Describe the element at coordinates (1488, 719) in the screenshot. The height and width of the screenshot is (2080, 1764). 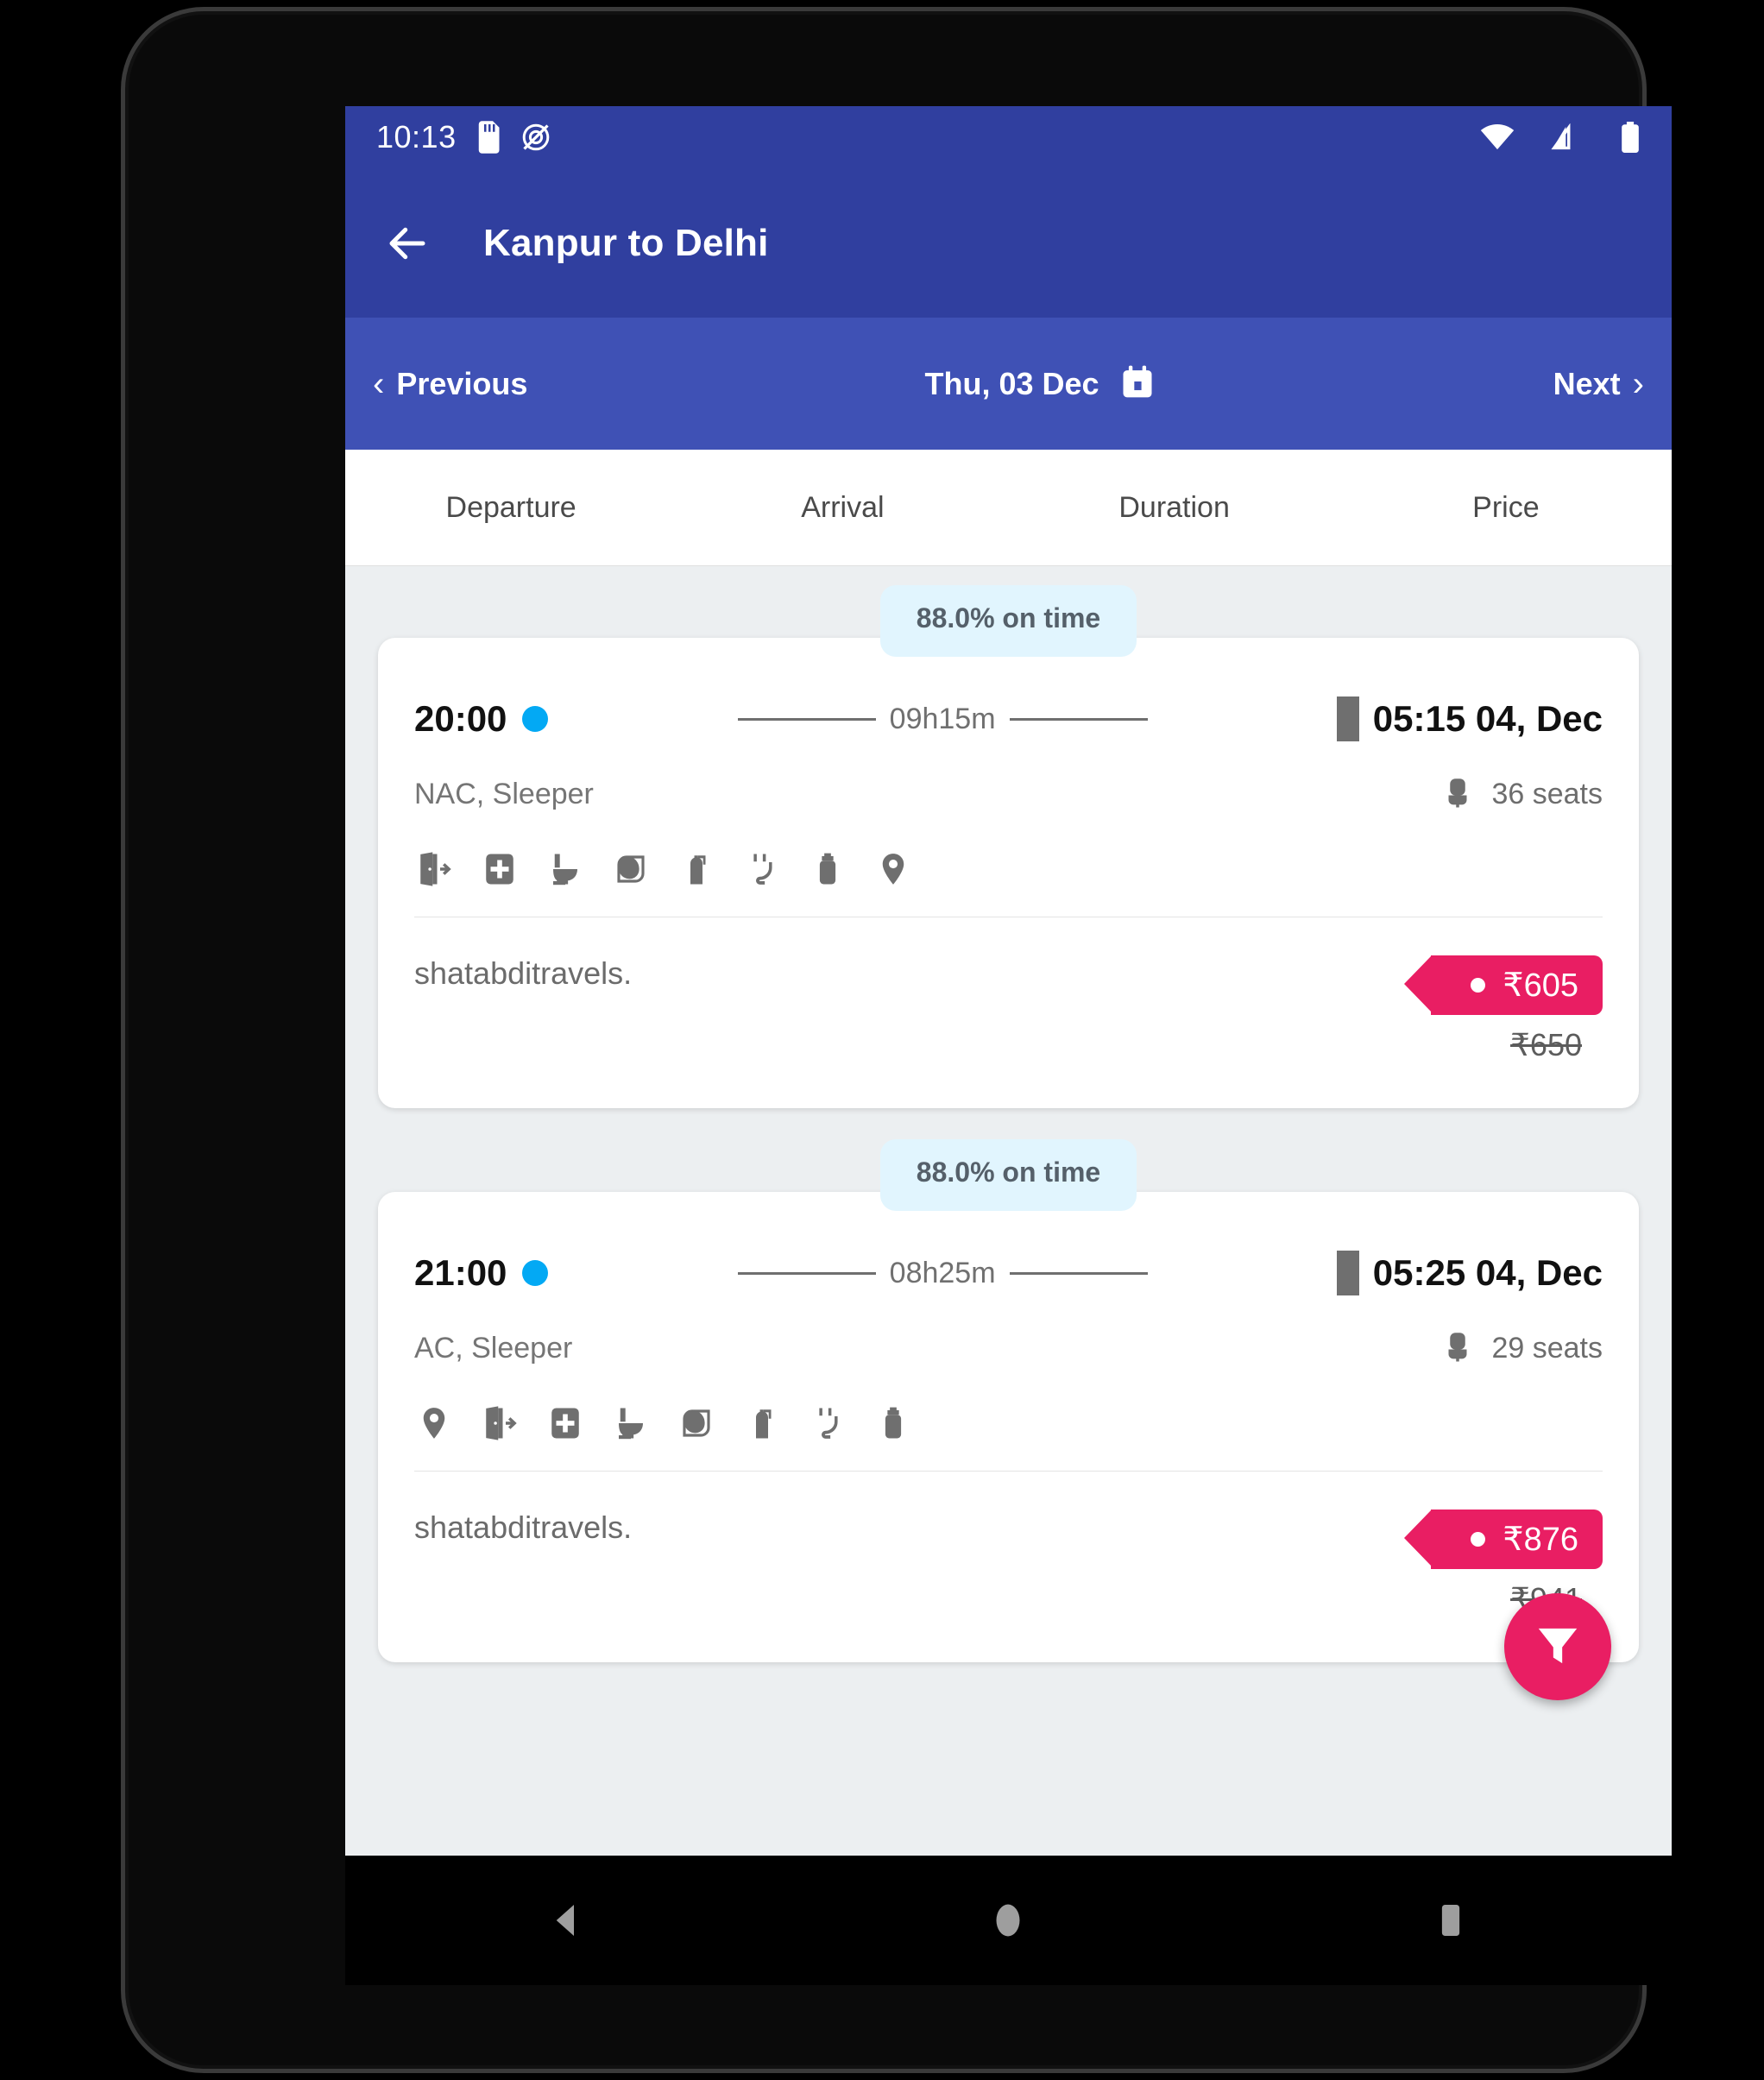
I see `arrival-time: 05:15 04, Dec` at that location.